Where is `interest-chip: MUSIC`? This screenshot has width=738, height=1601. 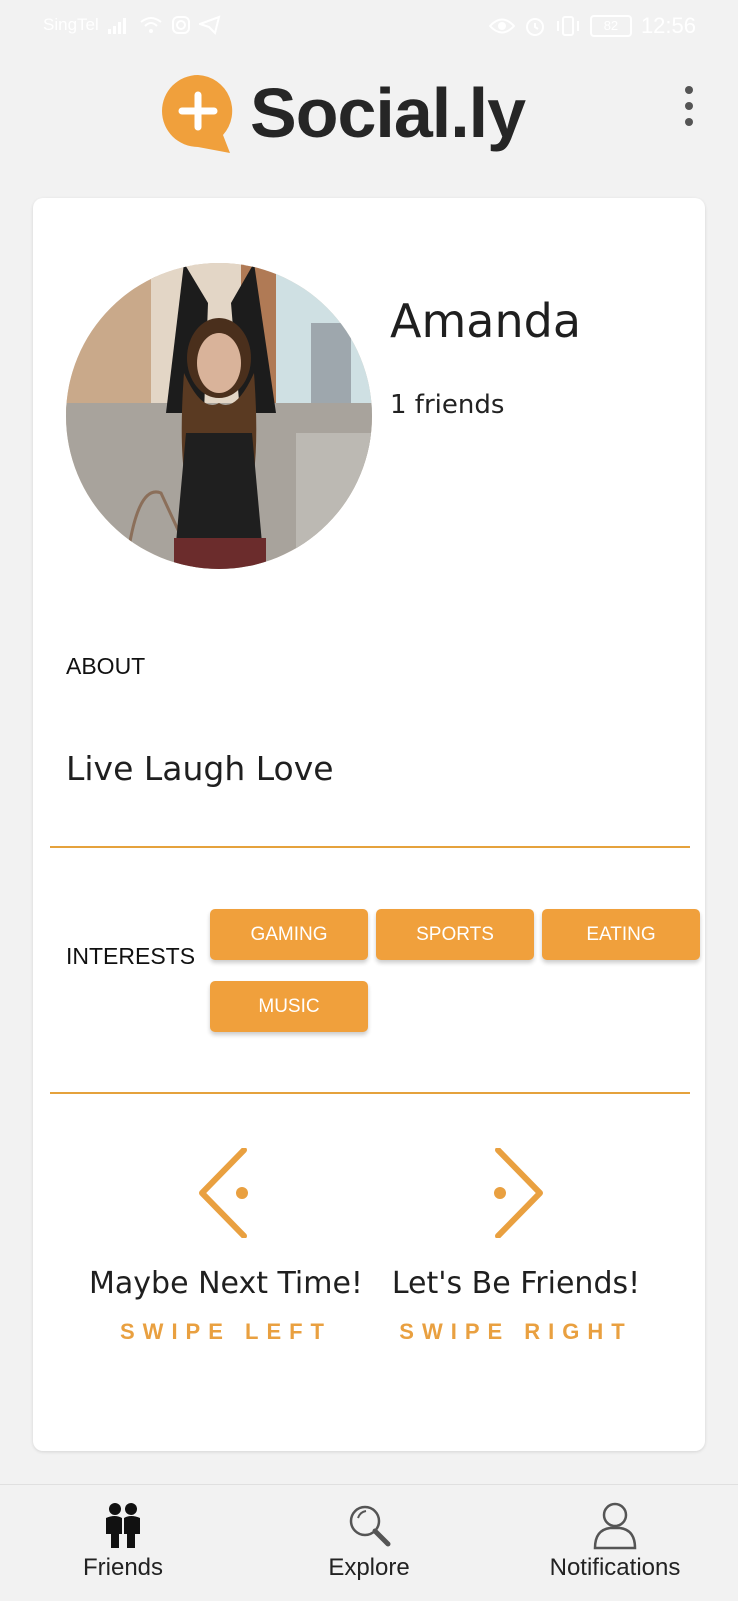
interest-chip: MUSIC is located at coordinates (289, 1006).